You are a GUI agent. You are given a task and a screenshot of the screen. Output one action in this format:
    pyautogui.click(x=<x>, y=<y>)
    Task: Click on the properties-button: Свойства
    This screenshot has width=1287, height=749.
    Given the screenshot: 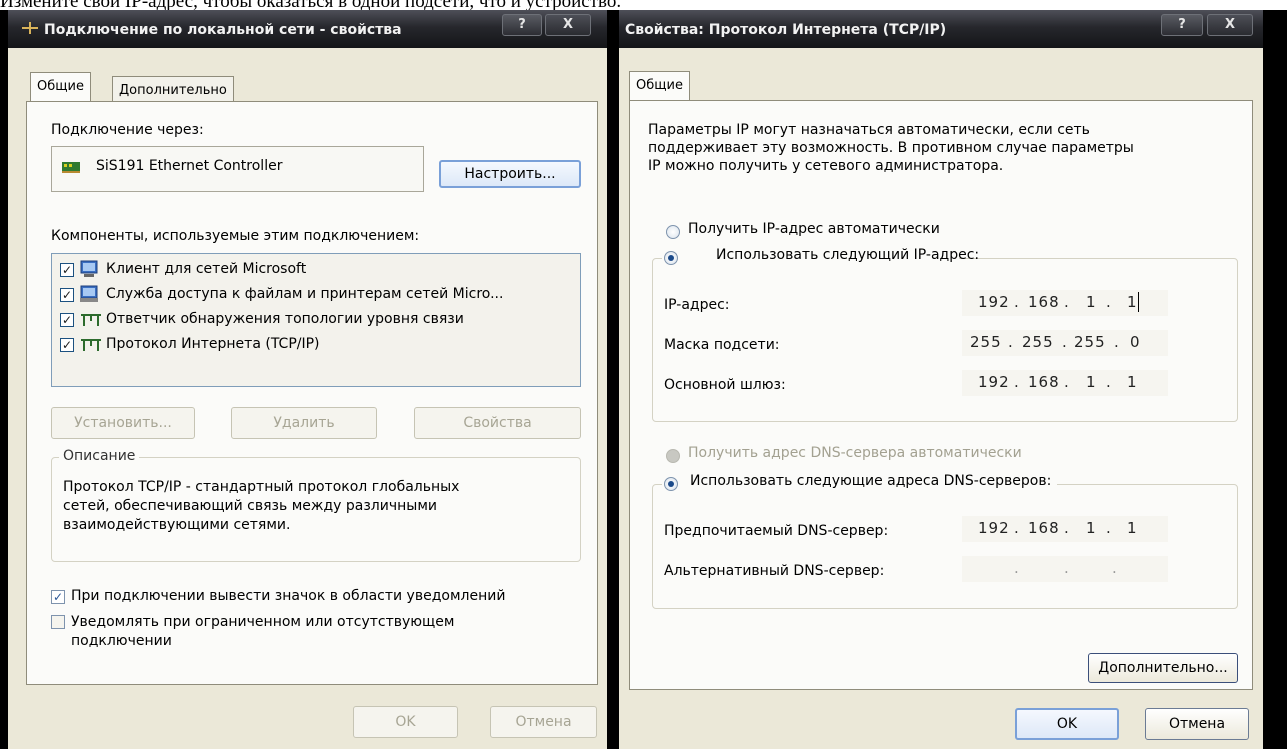 What is the action you would take?
    pyautogui.click(x=497, y=423)
    